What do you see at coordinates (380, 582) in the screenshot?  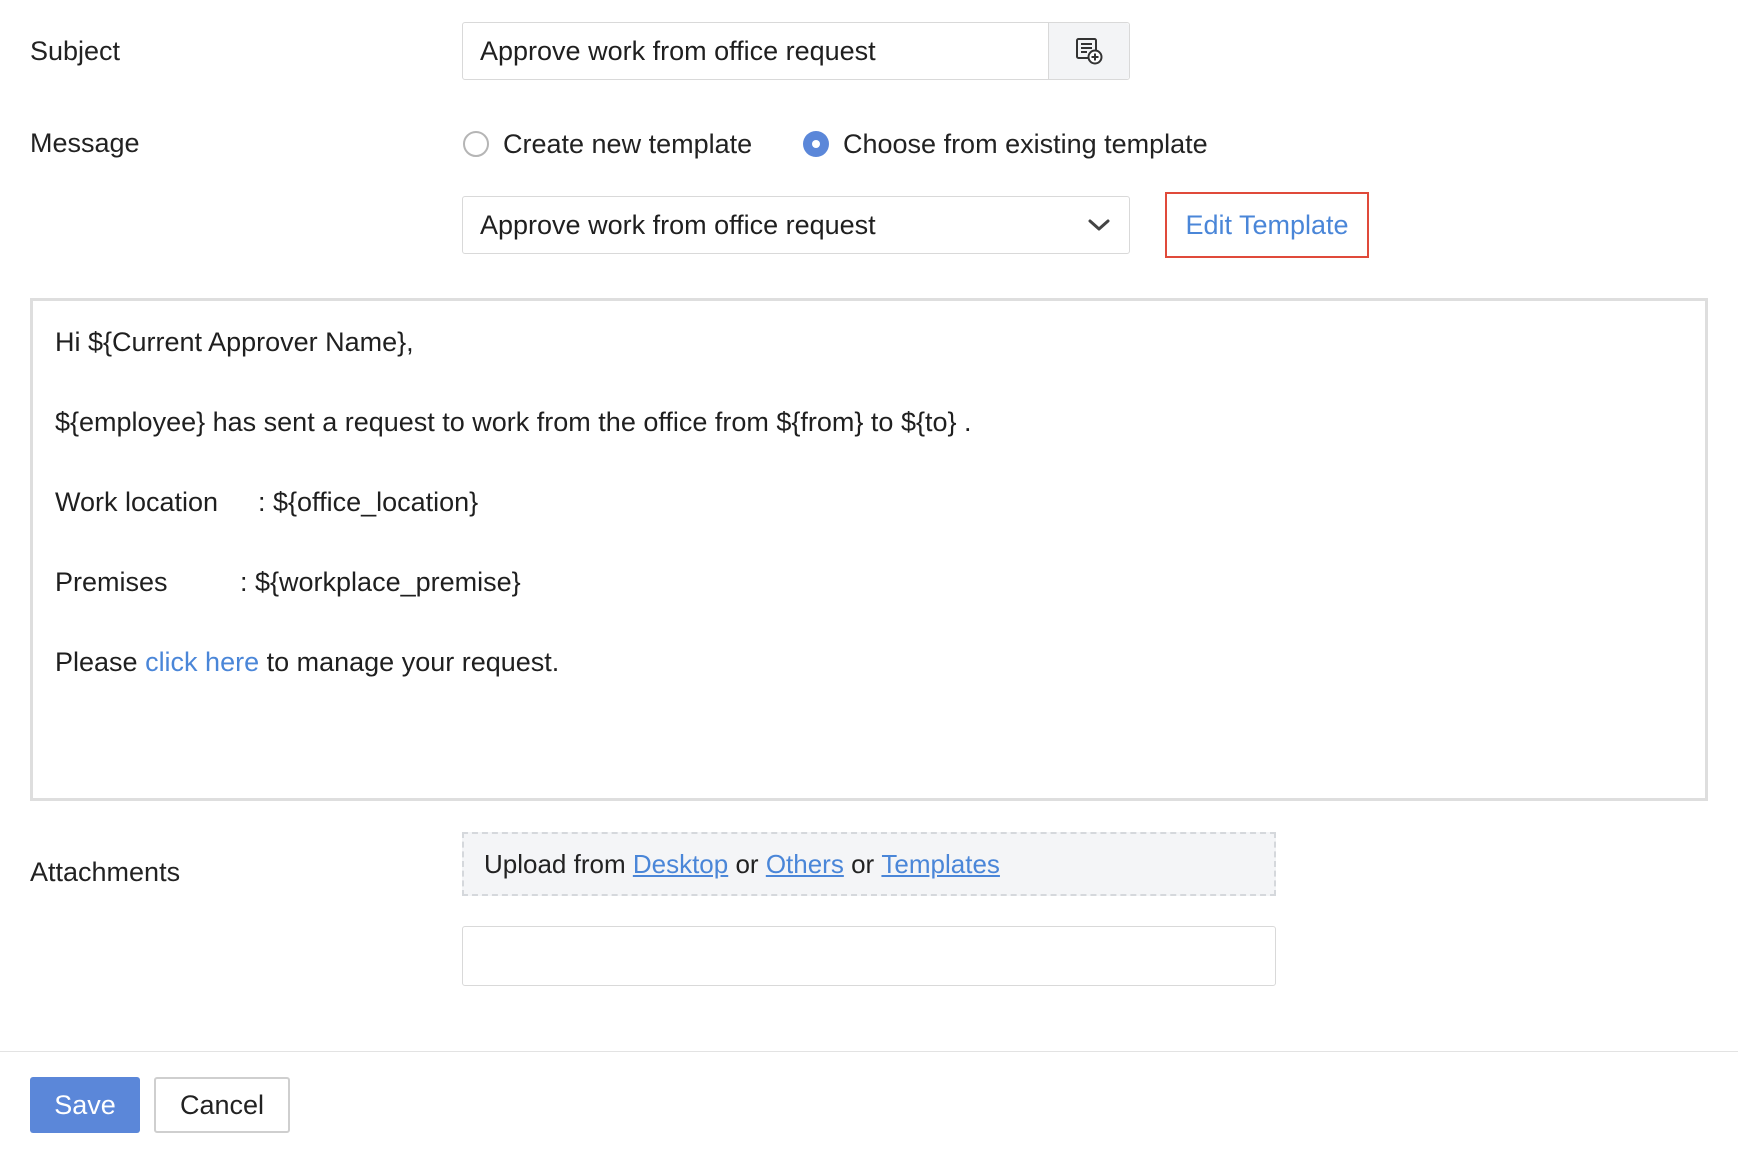 I see `editor-premises-value: : ${workplace_premise}` at bounding box center [380, 582].